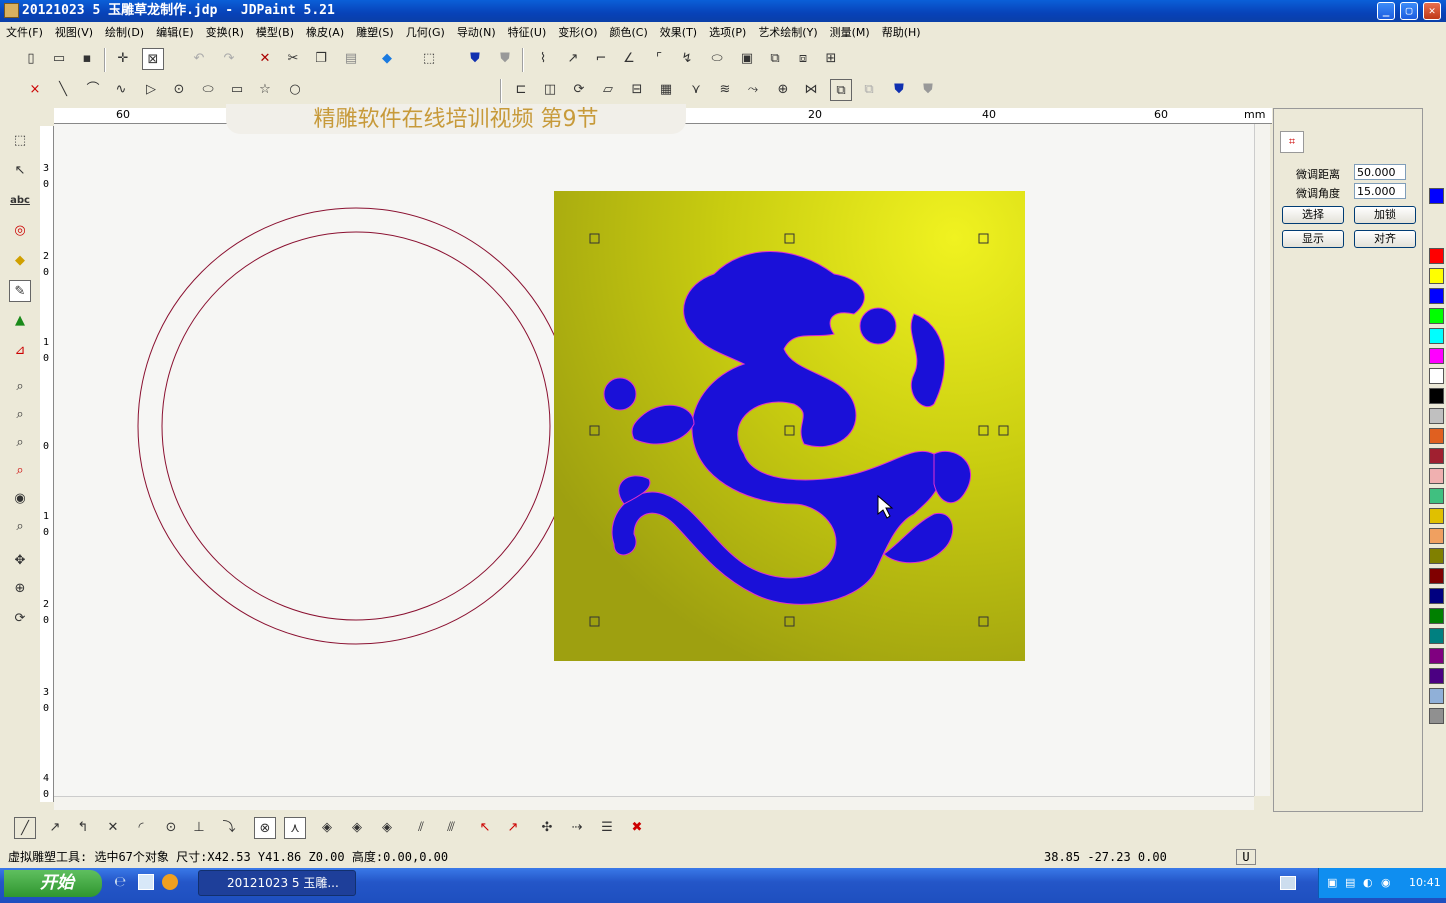 Image resolution: width=1446 pixels, height=903 pixels. What do you see at coordinates (20, 351) in the screenshot?
I see `measure-tool-icon: ⊿` at bounding box center [20, 351].